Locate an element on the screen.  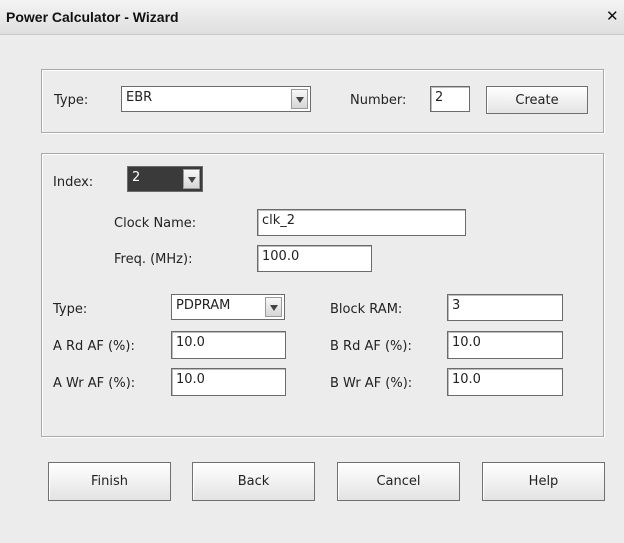
a-wr-af-input: 10.0 is located at coordinates (228, 382).